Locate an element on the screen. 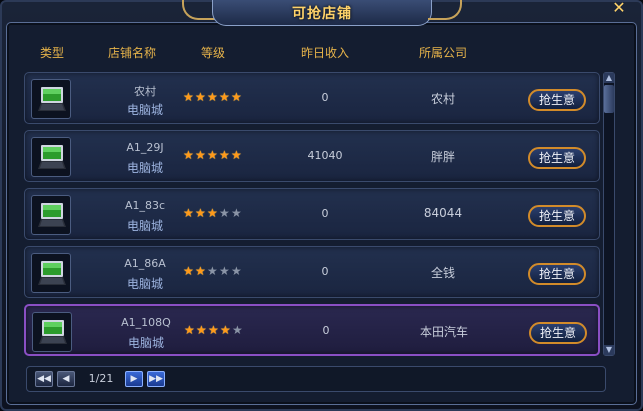  shop-name: A1_108Q is located at coordinates (146, 322).